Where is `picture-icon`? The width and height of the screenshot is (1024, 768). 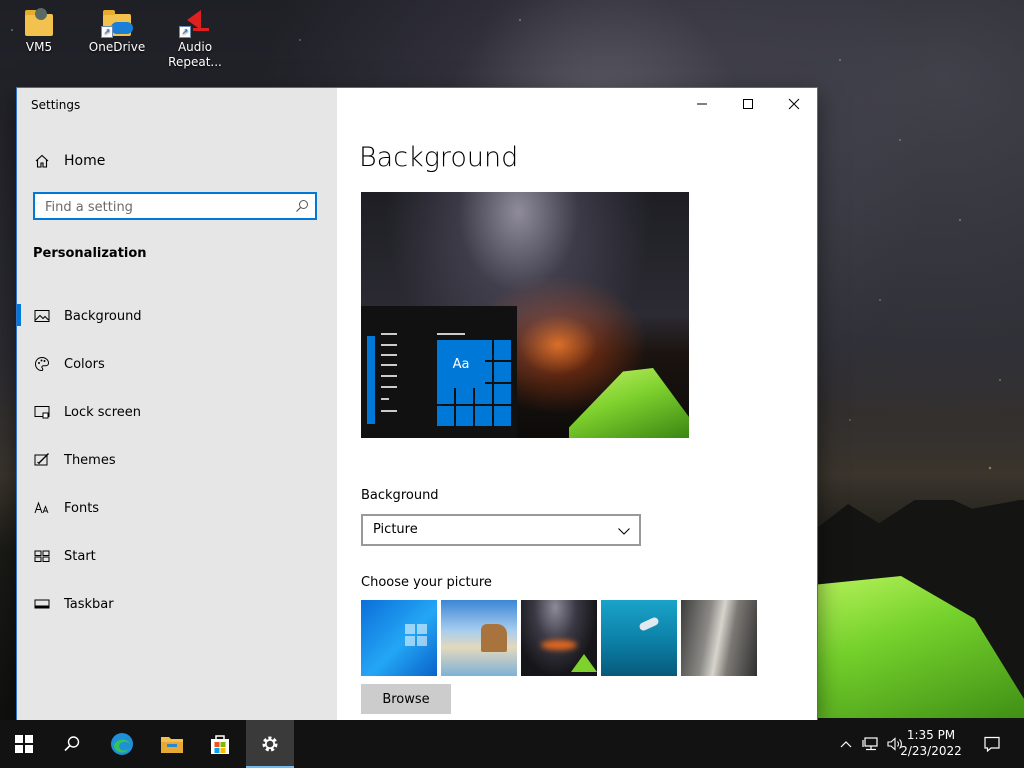 picture-icon is located at coordinates (42, 316).